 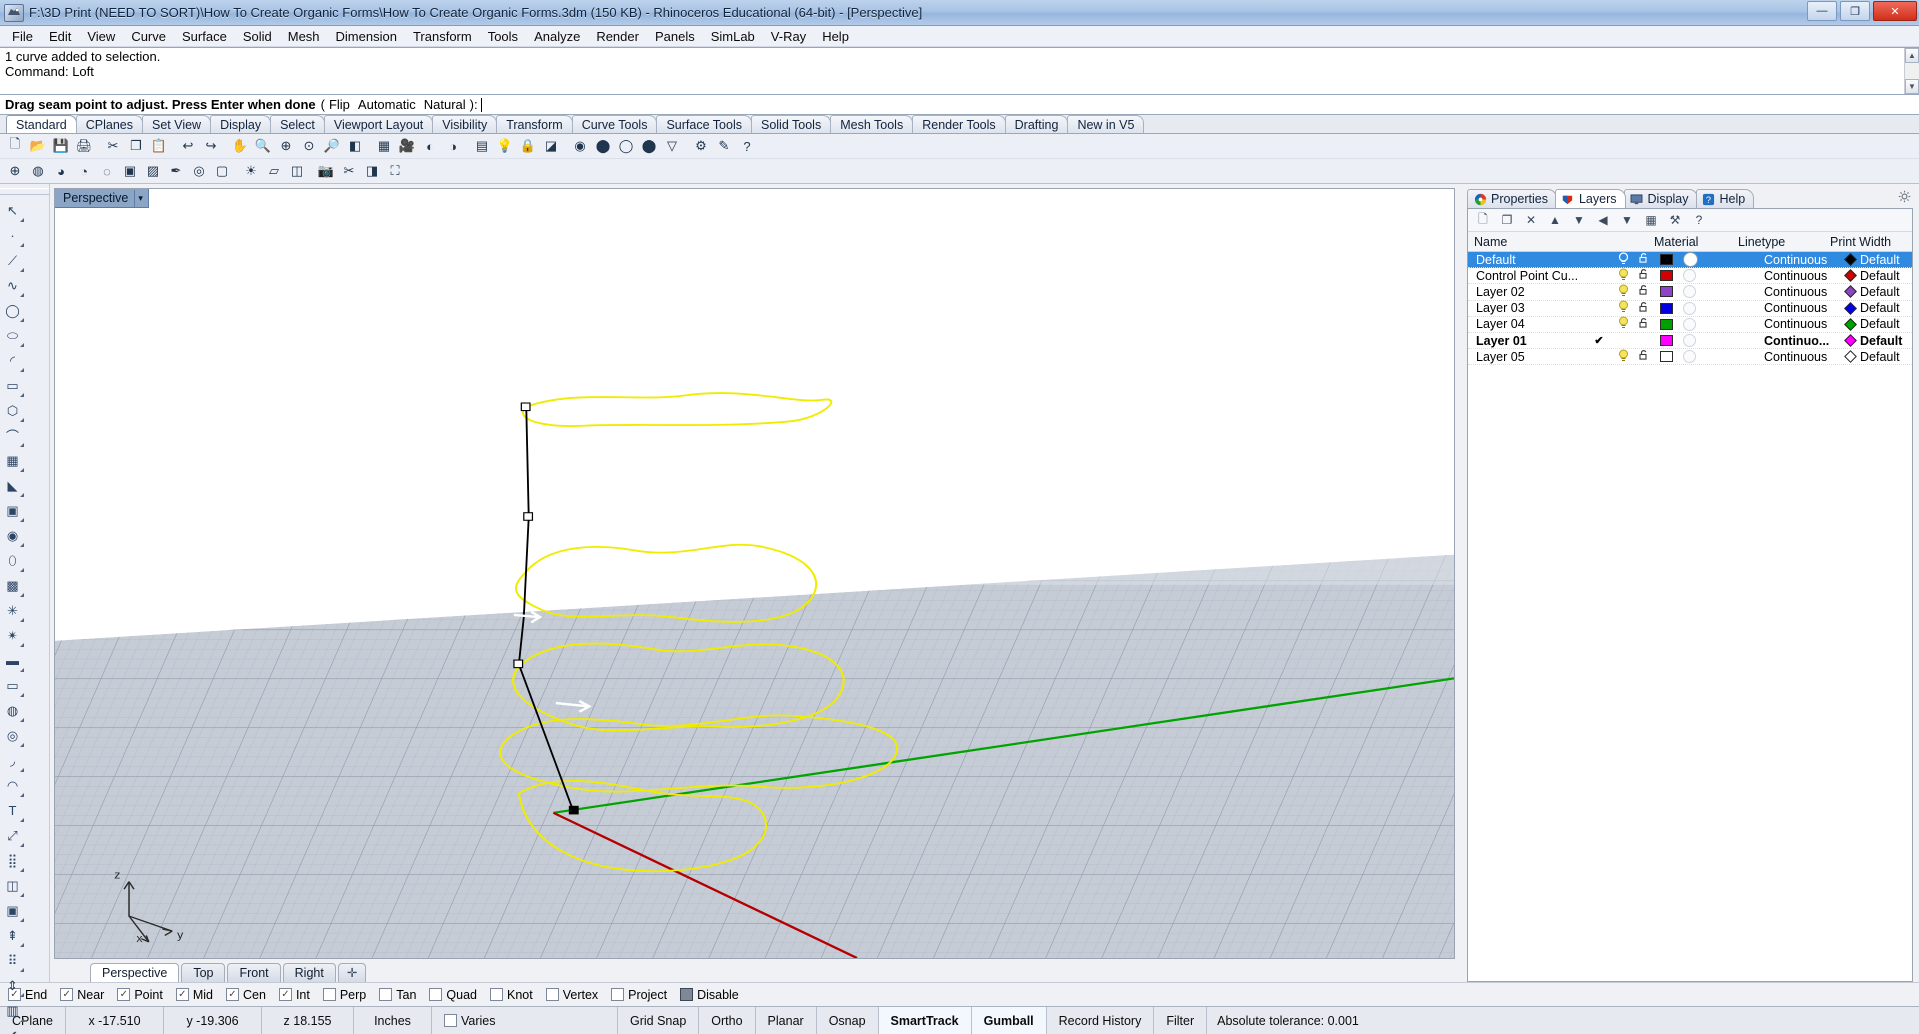 What do you see at coordinates (618, 994) in the screenshot?
I see `osnap-checkbox` at bounding box center [618, 994].